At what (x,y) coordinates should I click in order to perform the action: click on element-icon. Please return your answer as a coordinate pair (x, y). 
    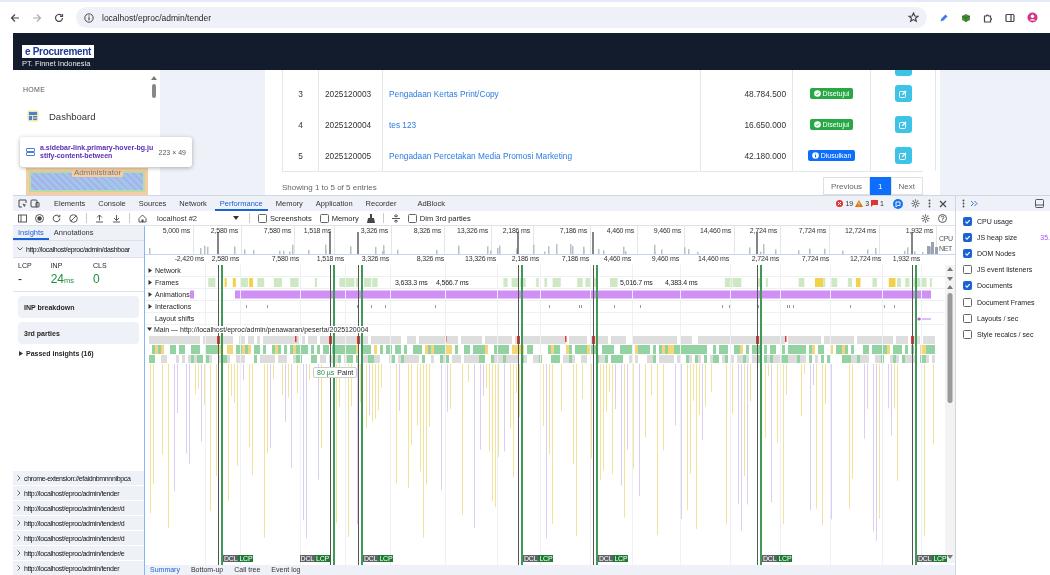
    Looking at the image, I should click on (30, 152).